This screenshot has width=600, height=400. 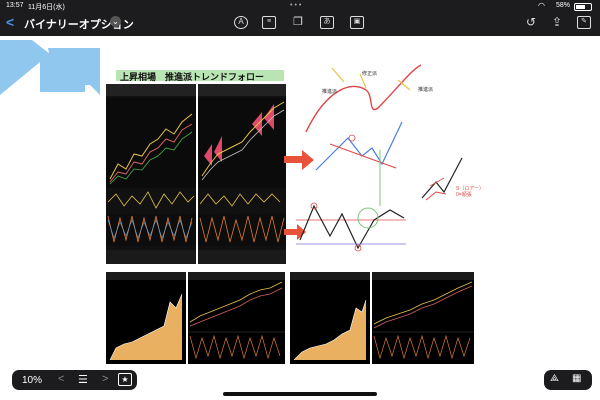 I want to click on back-button: <, so click(x=10, y=22).